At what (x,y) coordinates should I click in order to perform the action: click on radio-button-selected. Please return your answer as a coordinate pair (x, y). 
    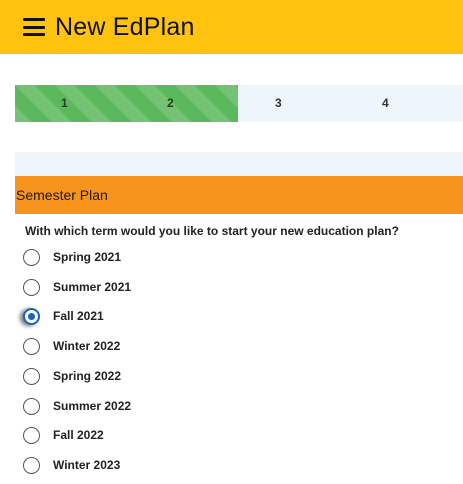
    Looking at the image, I should click on (31, 316).